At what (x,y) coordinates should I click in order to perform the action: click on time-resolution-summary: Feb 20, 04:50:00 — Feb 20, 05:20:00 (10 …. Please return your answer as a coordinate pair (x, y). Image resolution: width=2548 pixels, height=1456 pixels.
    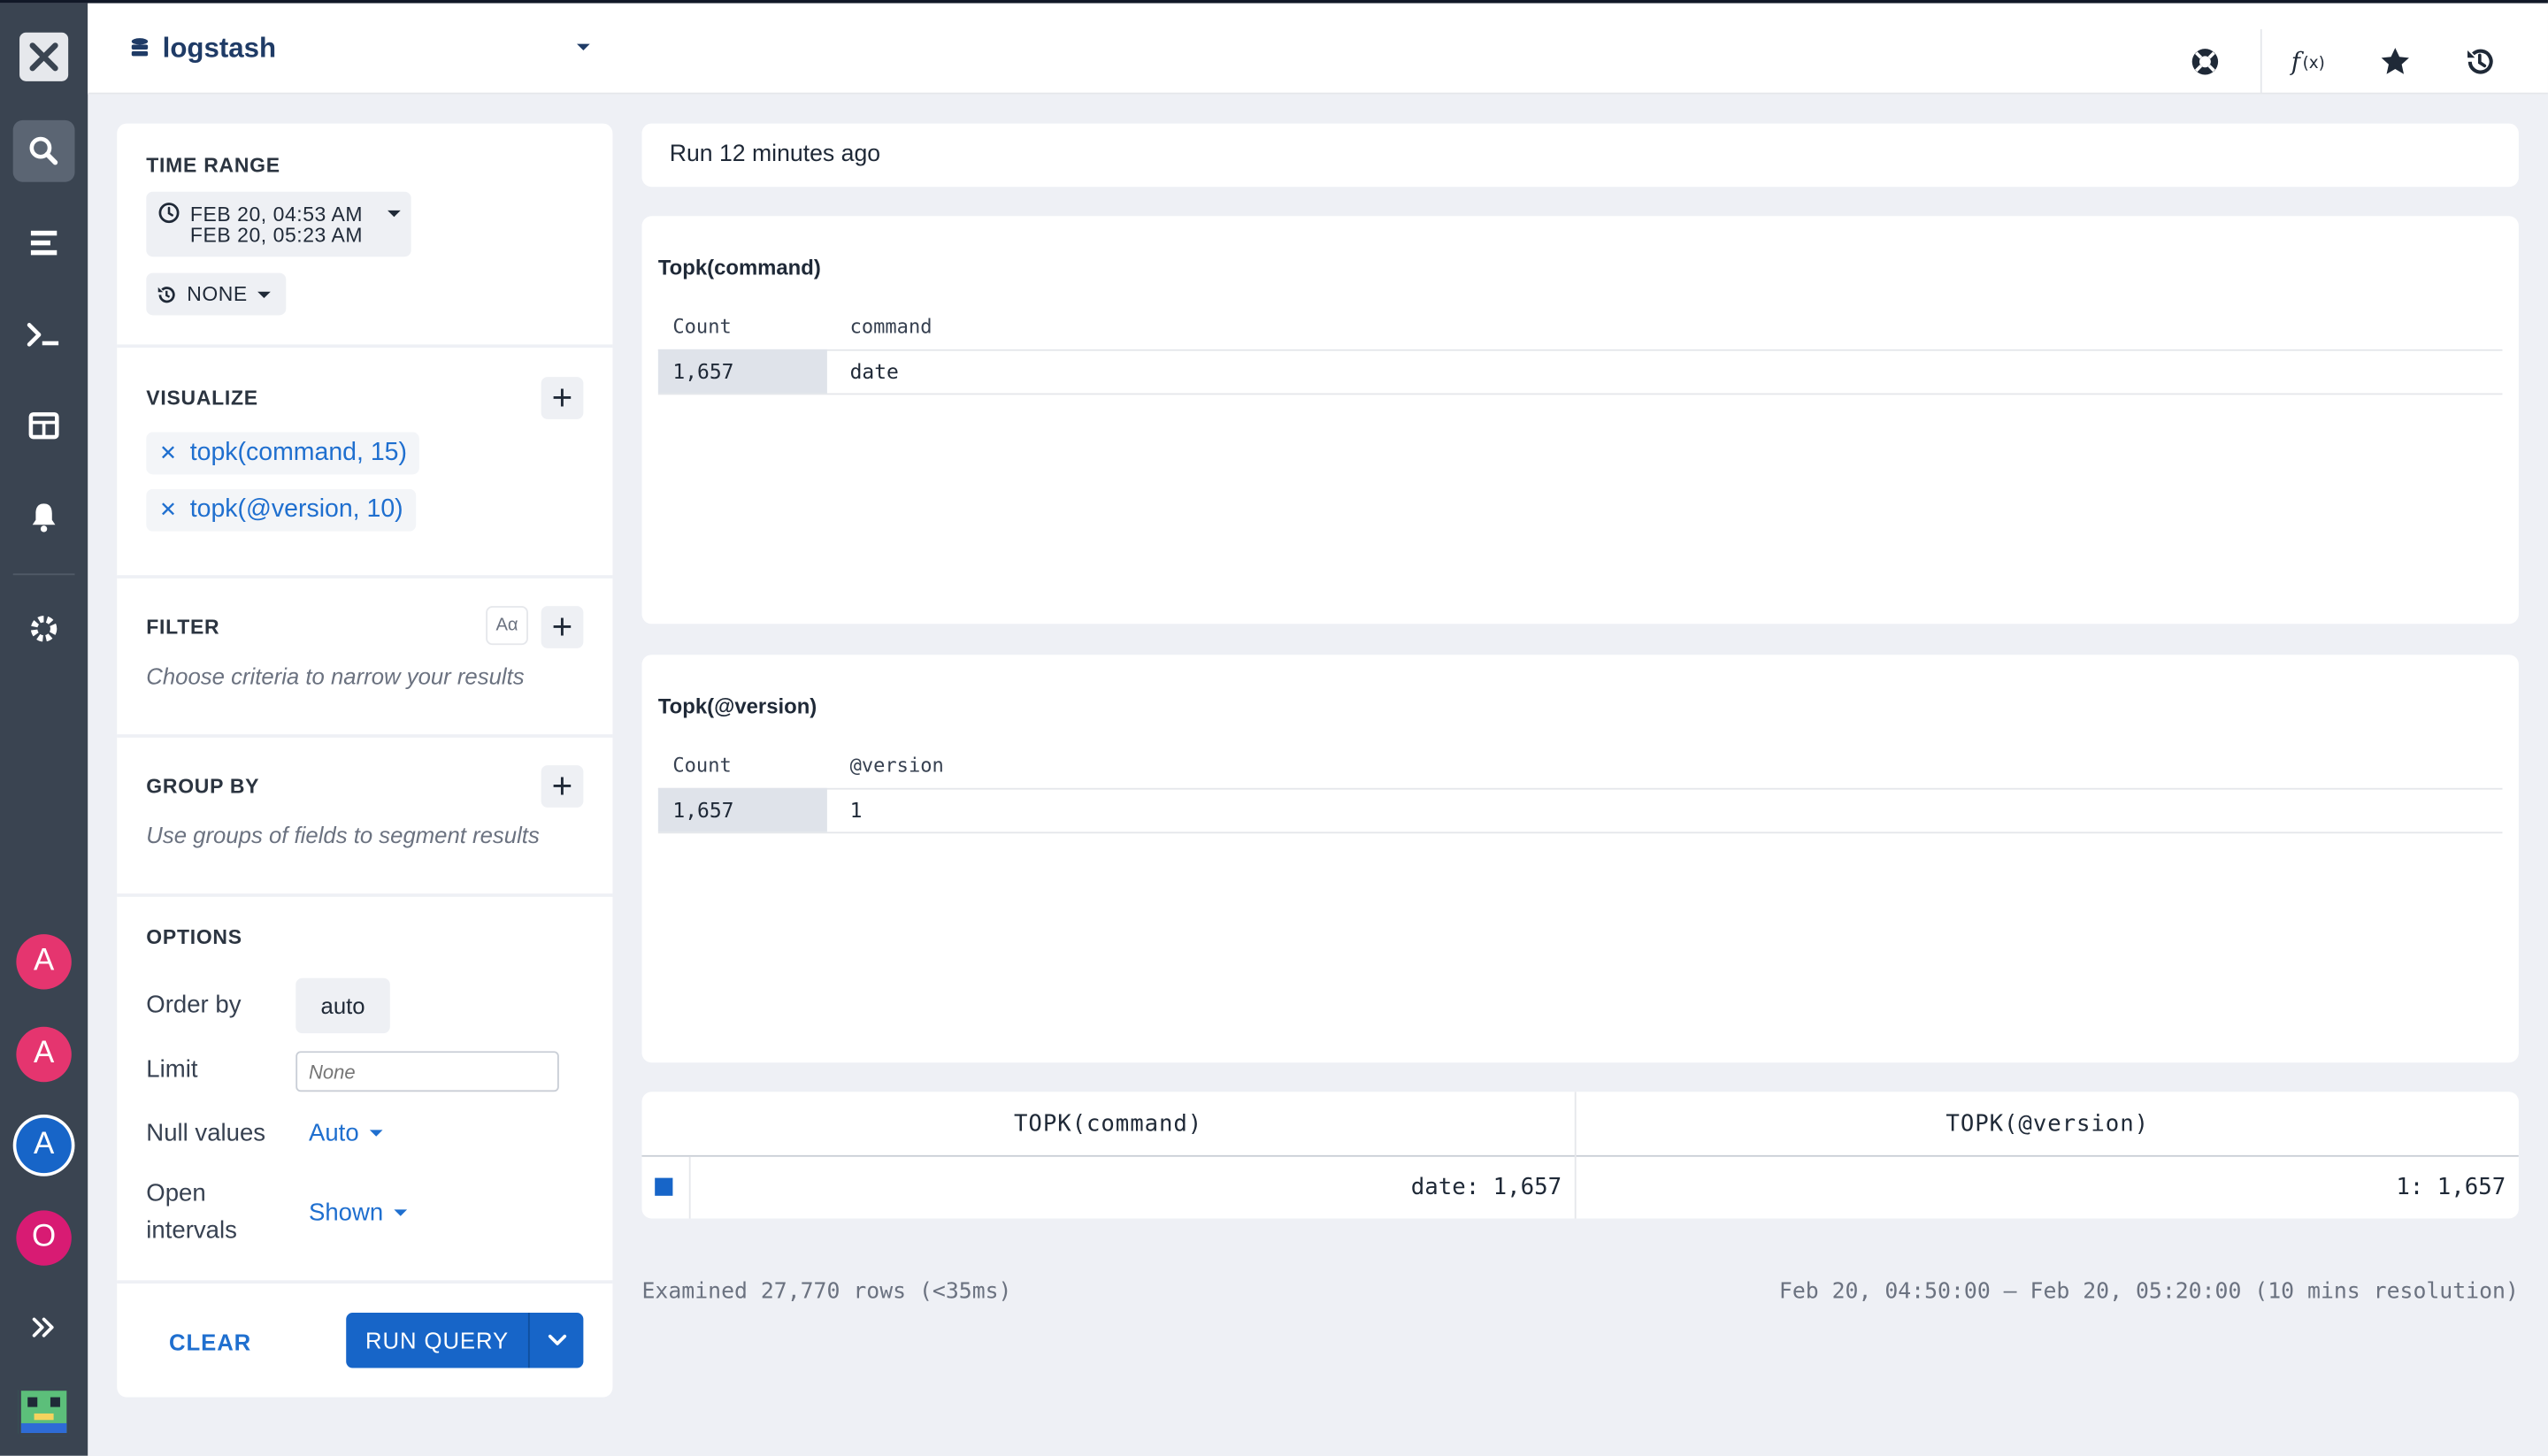
    Looking at the image, I should click on (2148, 1291).